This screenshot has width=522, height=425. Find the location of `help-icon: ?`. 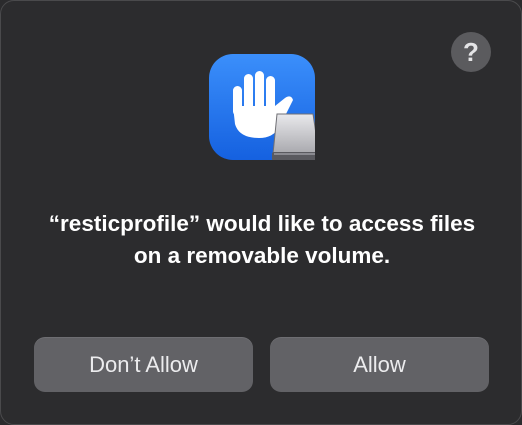

help-icon: ? is located at coordinates (471, 51).